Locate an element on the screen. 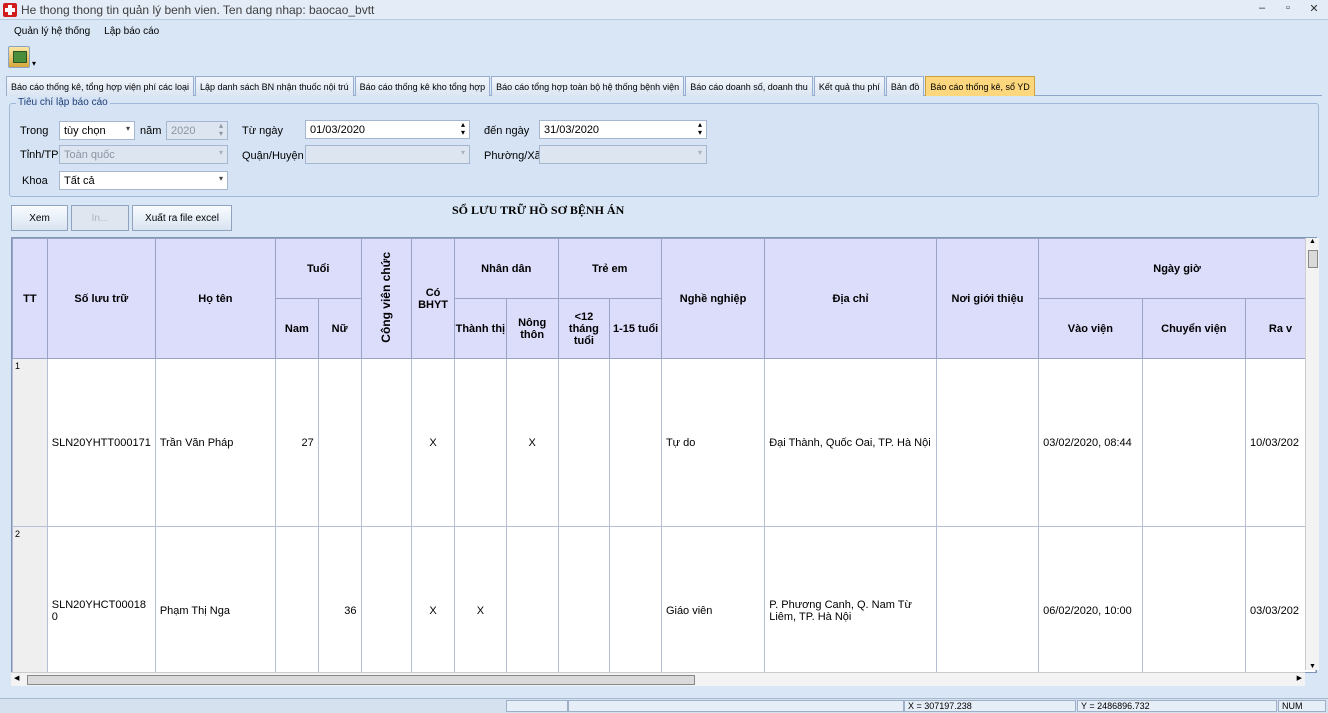 The width and height of the screenshot is (1328, 713). quan-select: ▾ is located at coordinates (387, 154).